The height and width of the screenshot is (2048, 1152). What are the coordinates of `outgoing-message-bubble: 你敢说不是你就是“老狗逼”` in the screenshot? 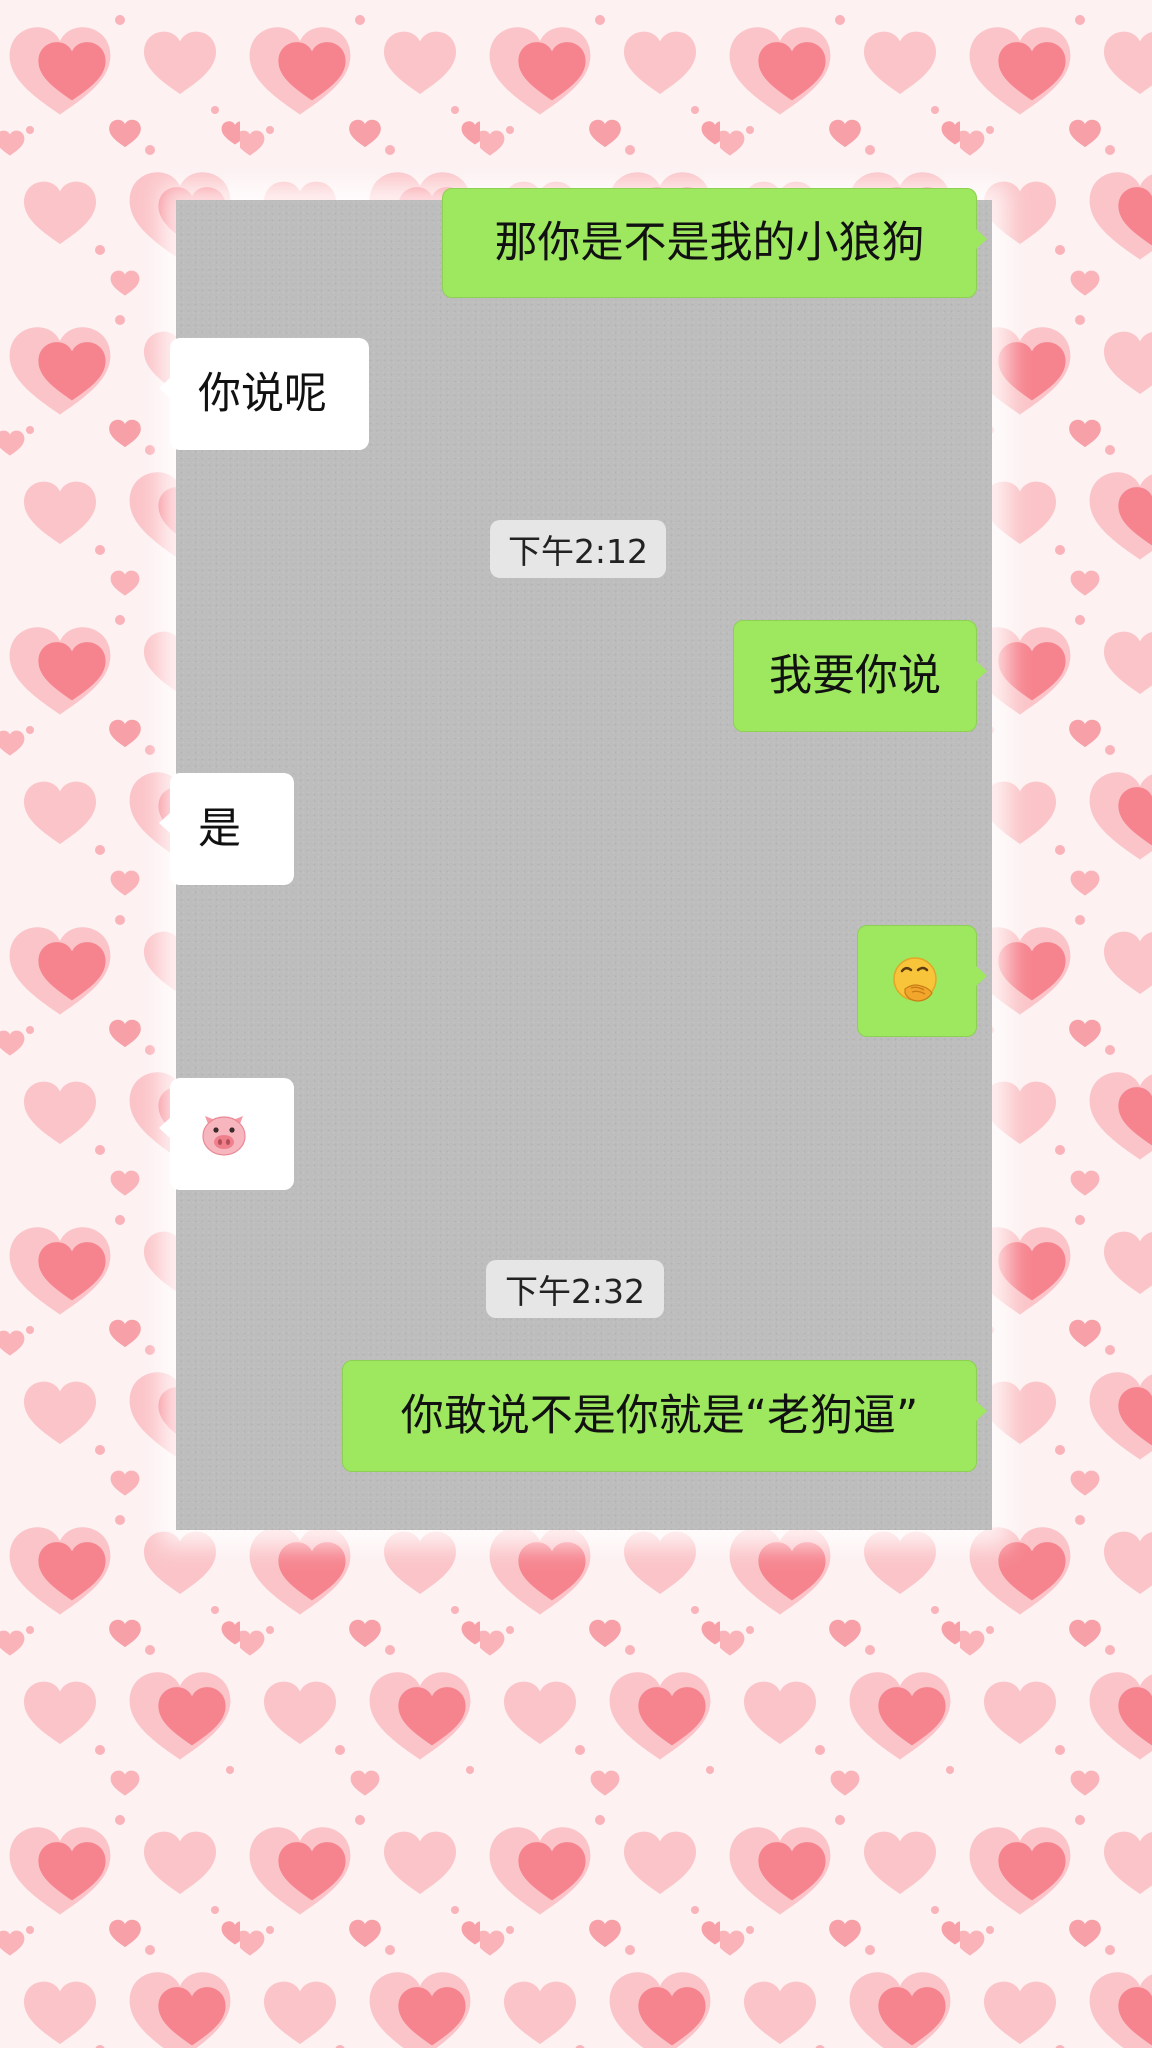 It's located at (664, 1416).